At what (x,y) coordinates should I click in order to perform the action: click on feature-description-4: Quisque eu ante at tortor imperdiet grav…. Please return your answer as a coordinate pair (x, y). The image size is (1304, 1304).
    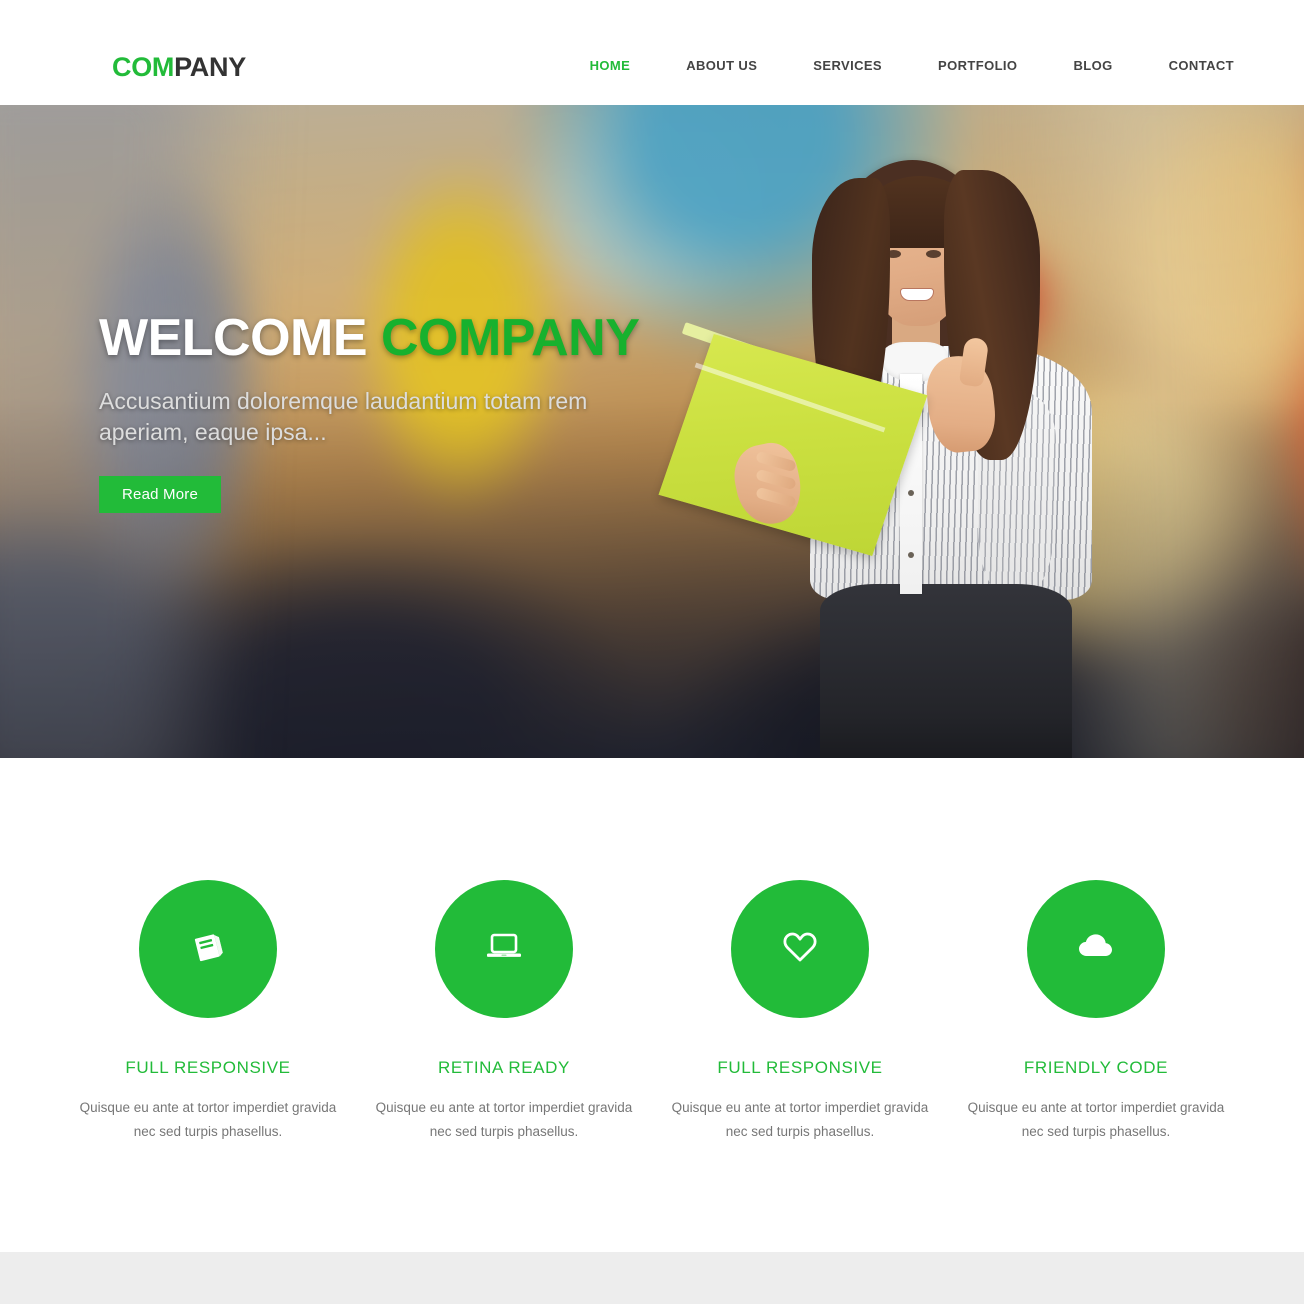
    Looking at the image, I should click on (1096, 1119).